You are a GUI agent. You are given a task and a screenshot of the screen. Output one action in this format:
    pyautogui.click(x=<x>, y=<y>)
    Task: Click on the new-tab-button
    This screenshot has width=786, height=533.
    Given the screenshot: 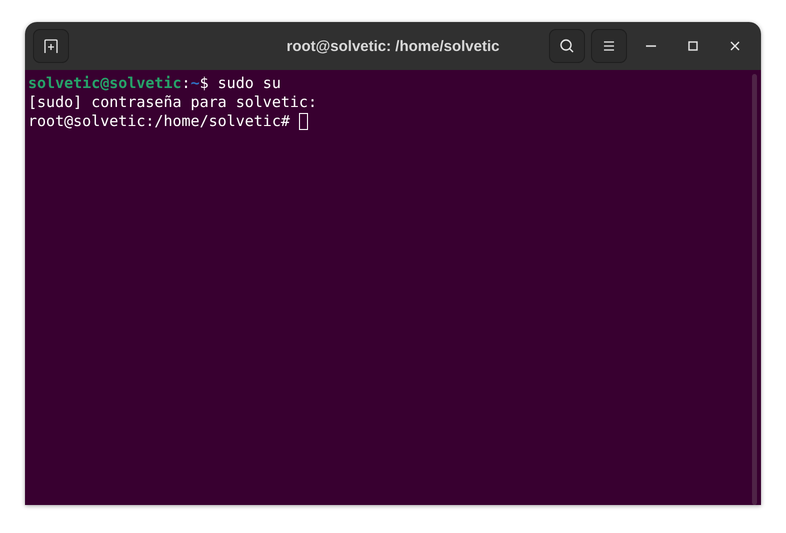 What is the action you would take?
    pyautogui.click(x=51, y=46)
    